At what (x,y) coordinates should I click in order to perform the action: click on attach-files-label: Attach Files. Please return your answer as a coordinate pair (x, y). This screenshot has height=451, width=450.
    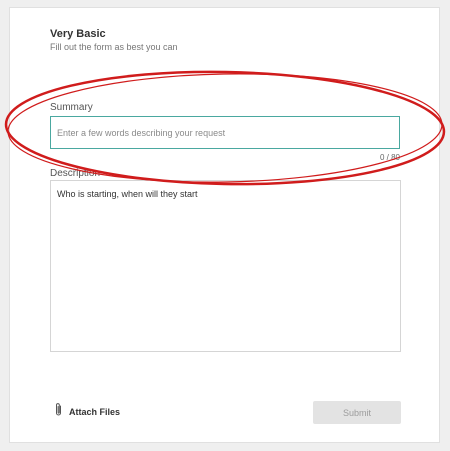
    Looking at the image, I should click on (95, 412).